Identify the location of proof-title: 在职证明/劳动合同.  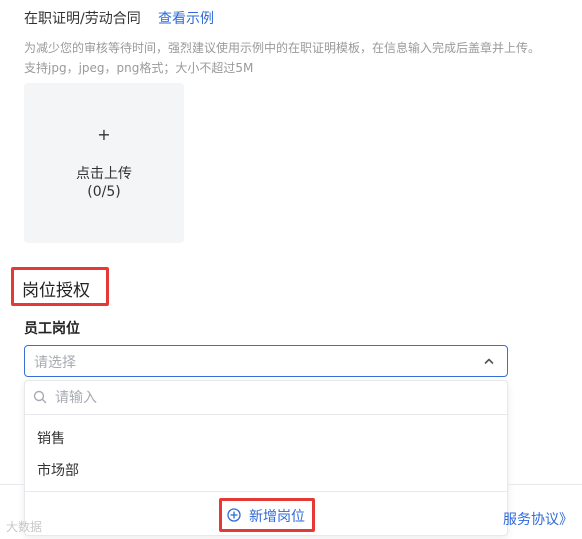
(82, 19).